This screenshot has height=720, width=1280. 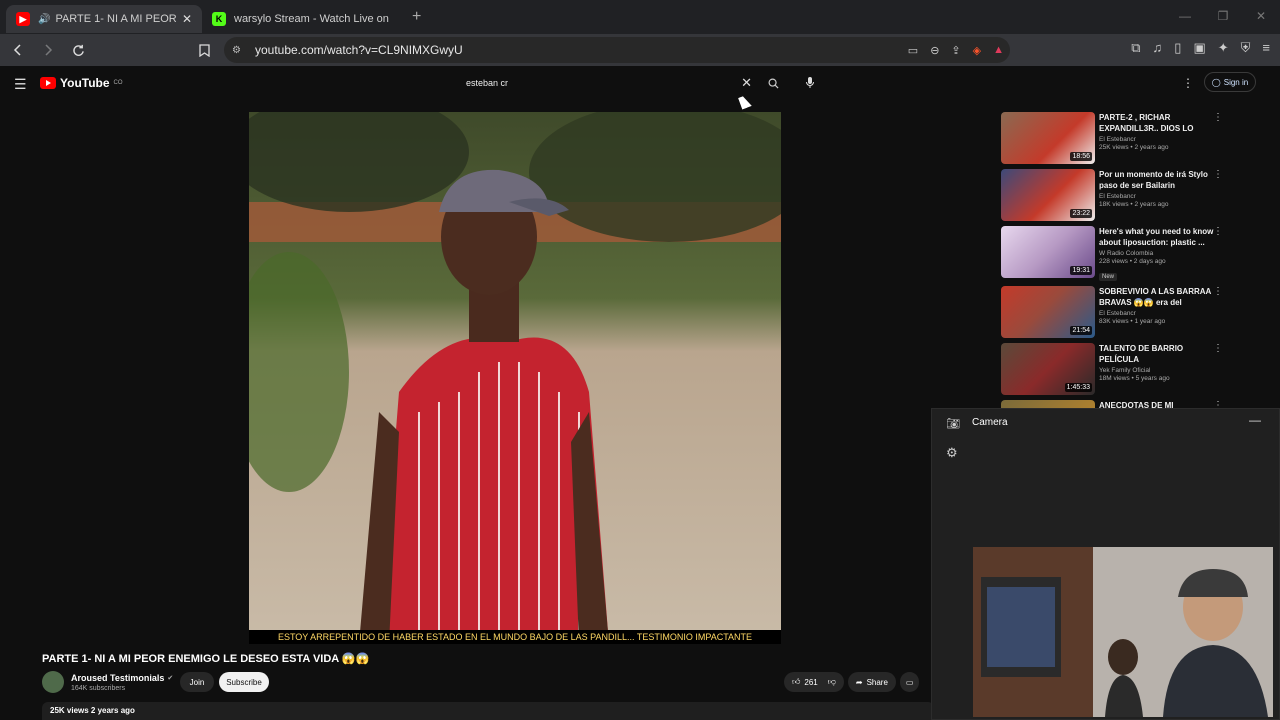 I want to click on channel-avatar, so click(x=53, y=682).